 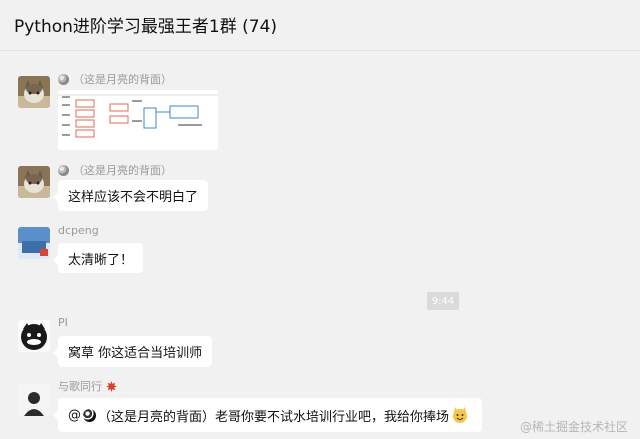 I want to click on message-bubble: 窝草 你这适合当培训师, so click(x=132, y=351).